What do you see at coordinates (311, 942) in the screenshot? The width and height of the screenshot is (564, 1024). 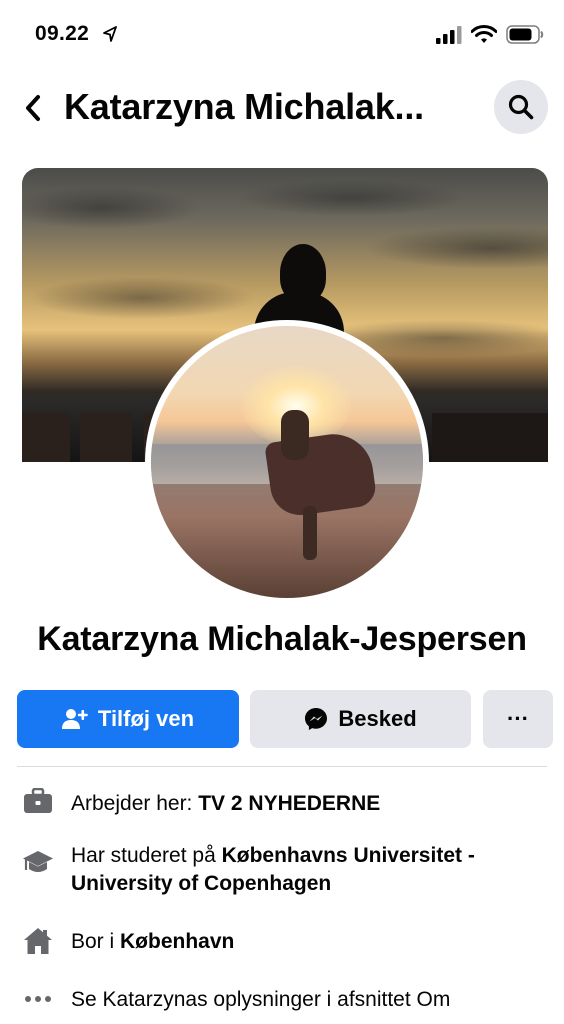 I see `detail-home-text: Bor i København` at bounding box center [311, 942].